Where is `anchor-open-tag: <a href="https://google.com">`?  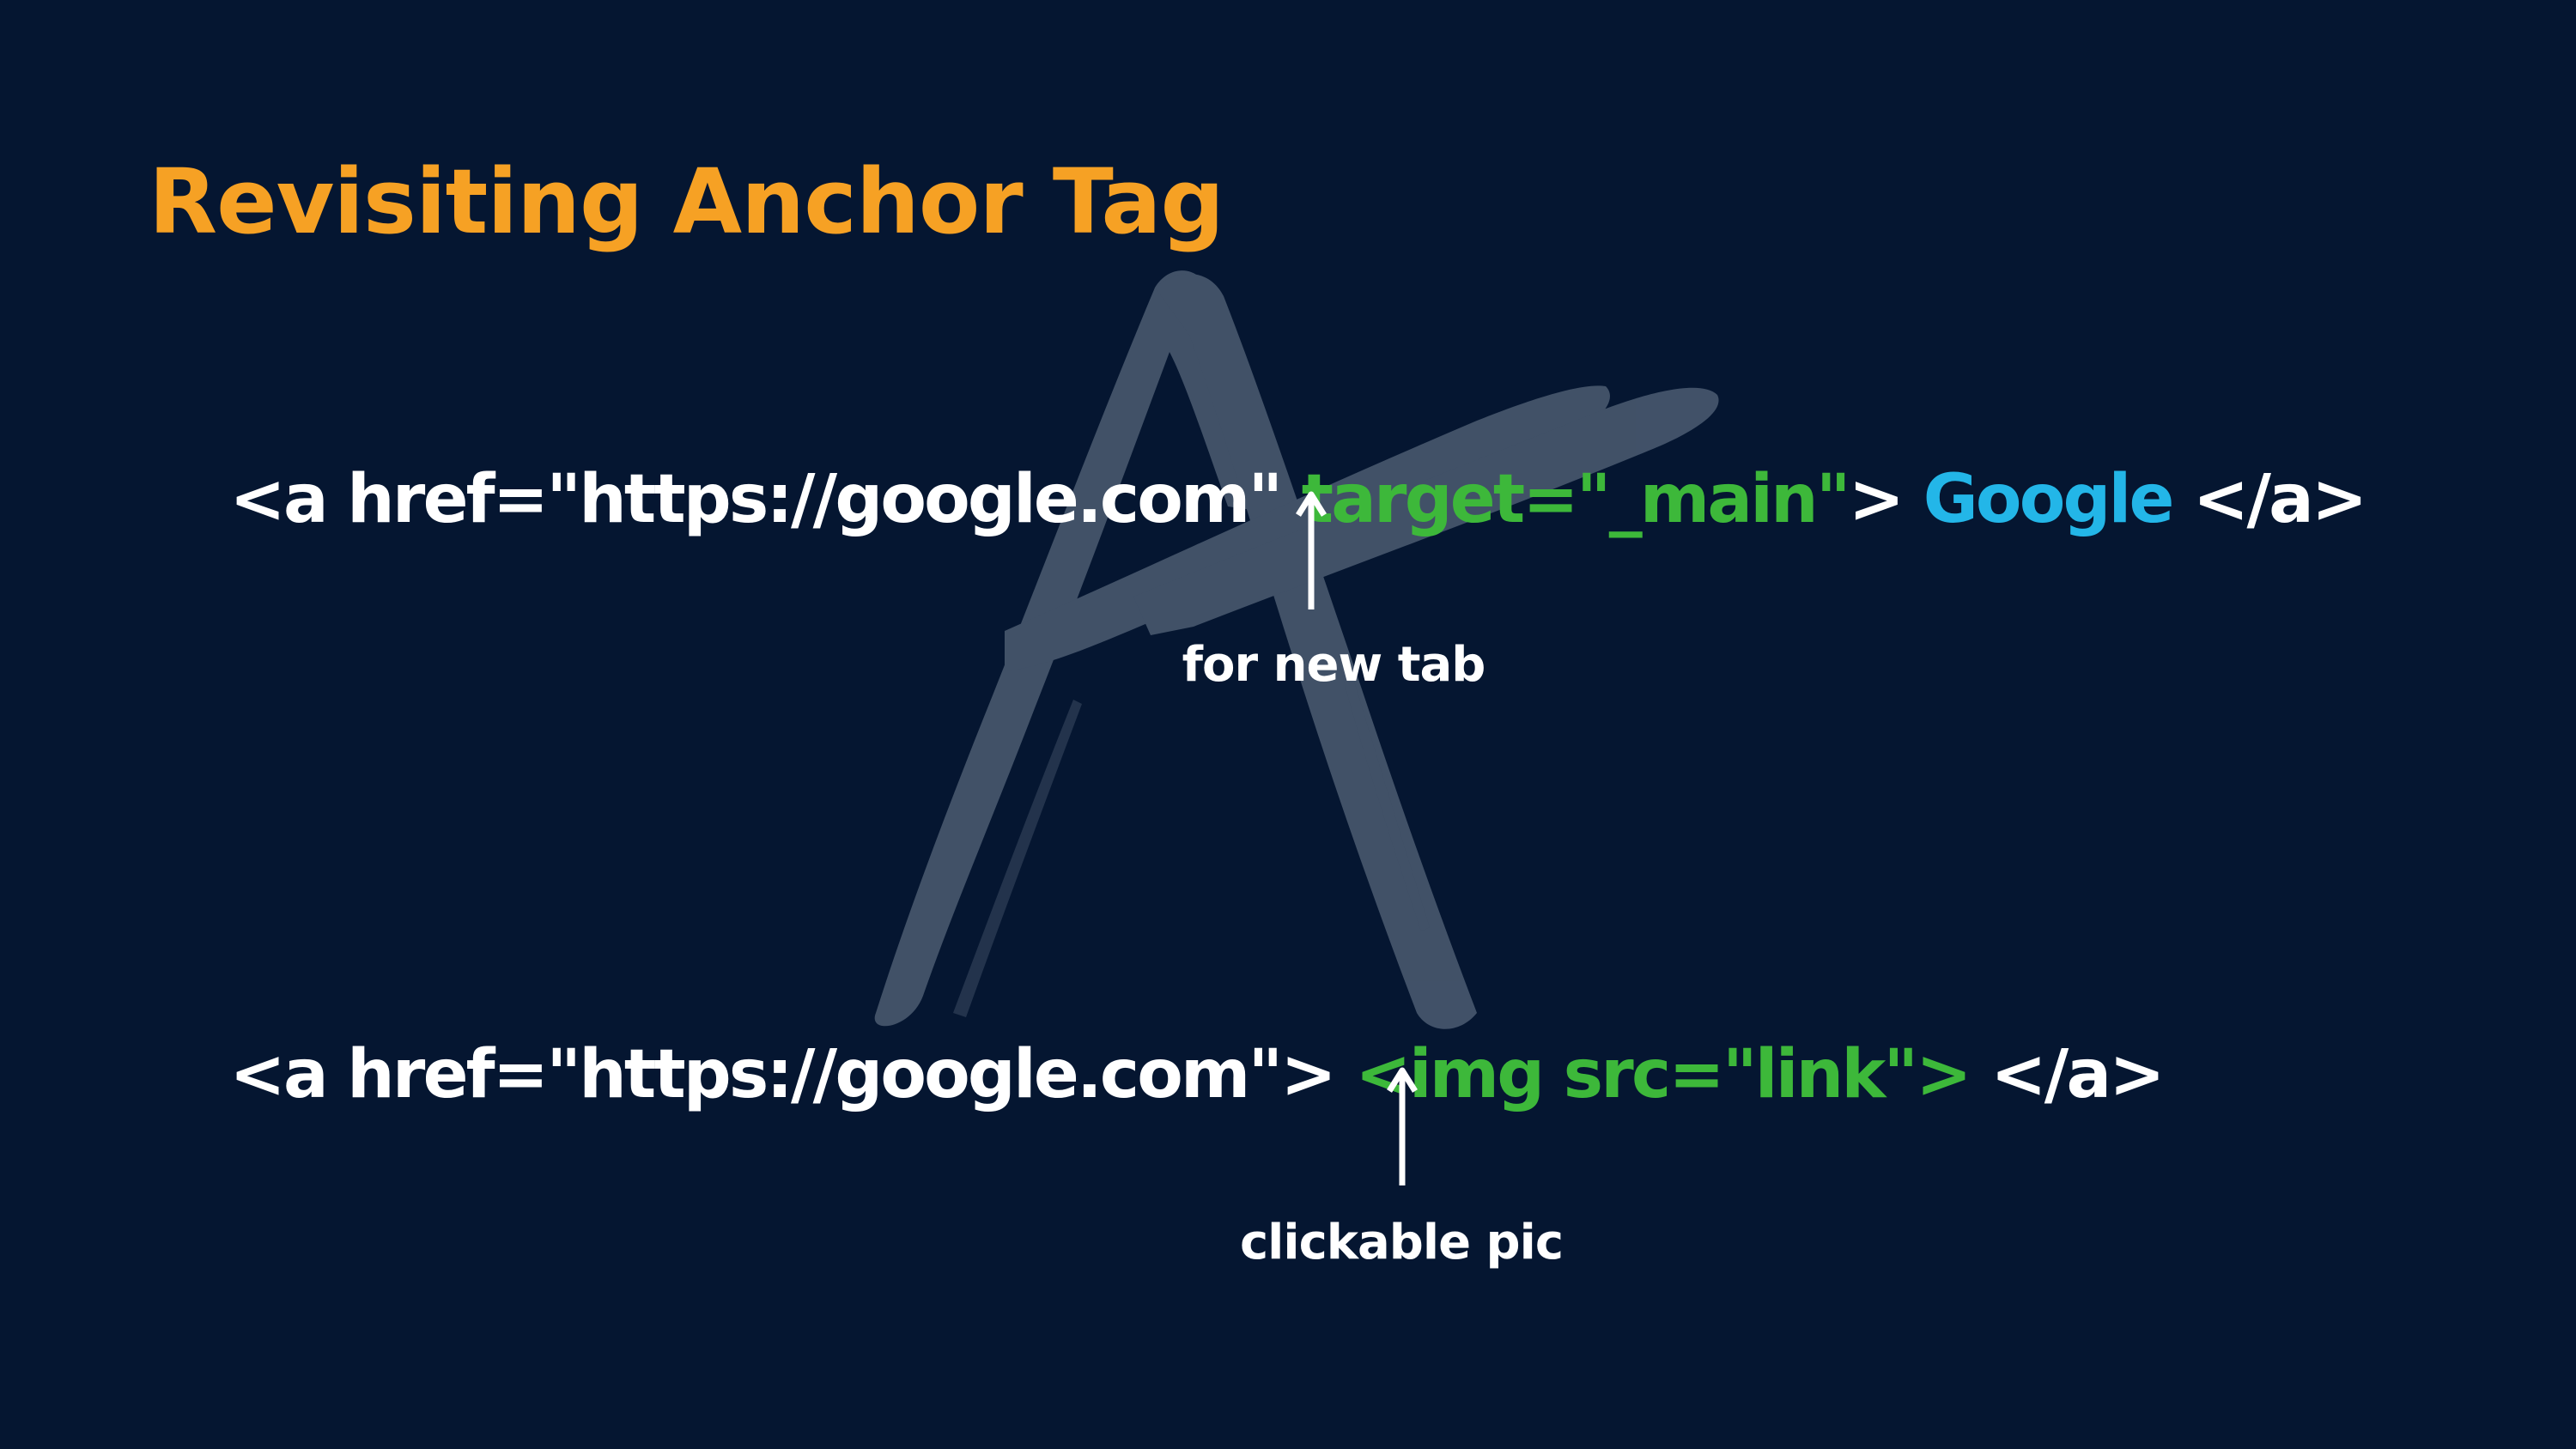 anchor-open-tag: <a href="https://google.com"> is located at coordinates (792, 1074).